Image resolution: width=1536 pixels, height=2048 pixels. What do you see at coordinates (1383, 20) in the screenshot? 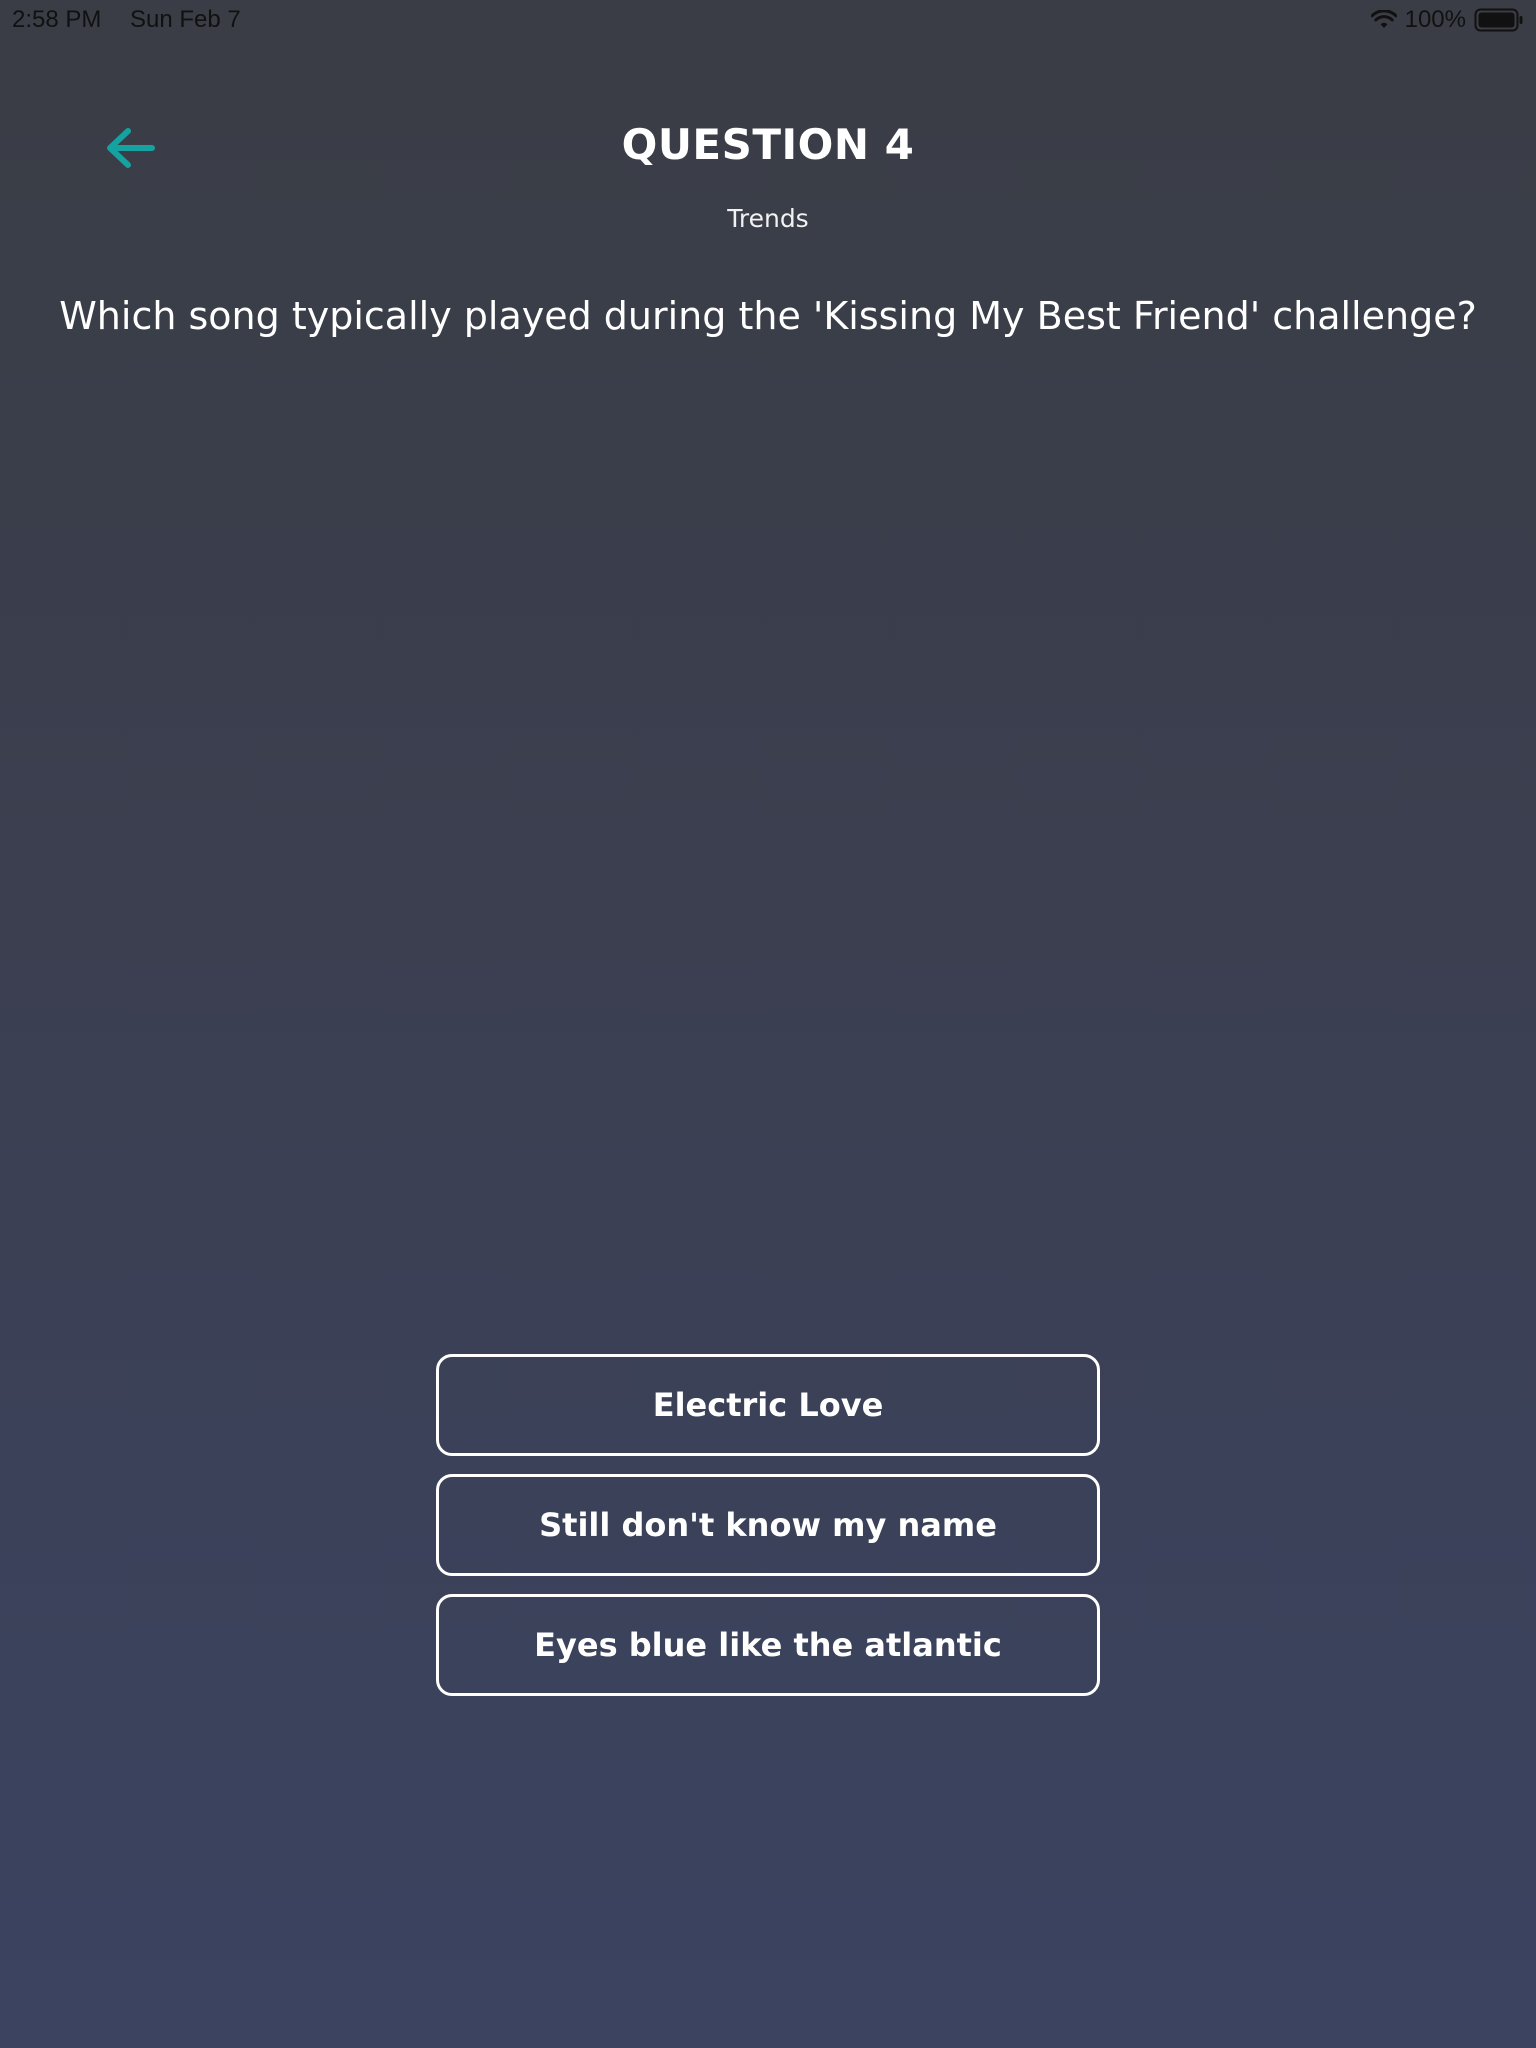
I see `wifi-icon` at bounding box center [1383, 20].